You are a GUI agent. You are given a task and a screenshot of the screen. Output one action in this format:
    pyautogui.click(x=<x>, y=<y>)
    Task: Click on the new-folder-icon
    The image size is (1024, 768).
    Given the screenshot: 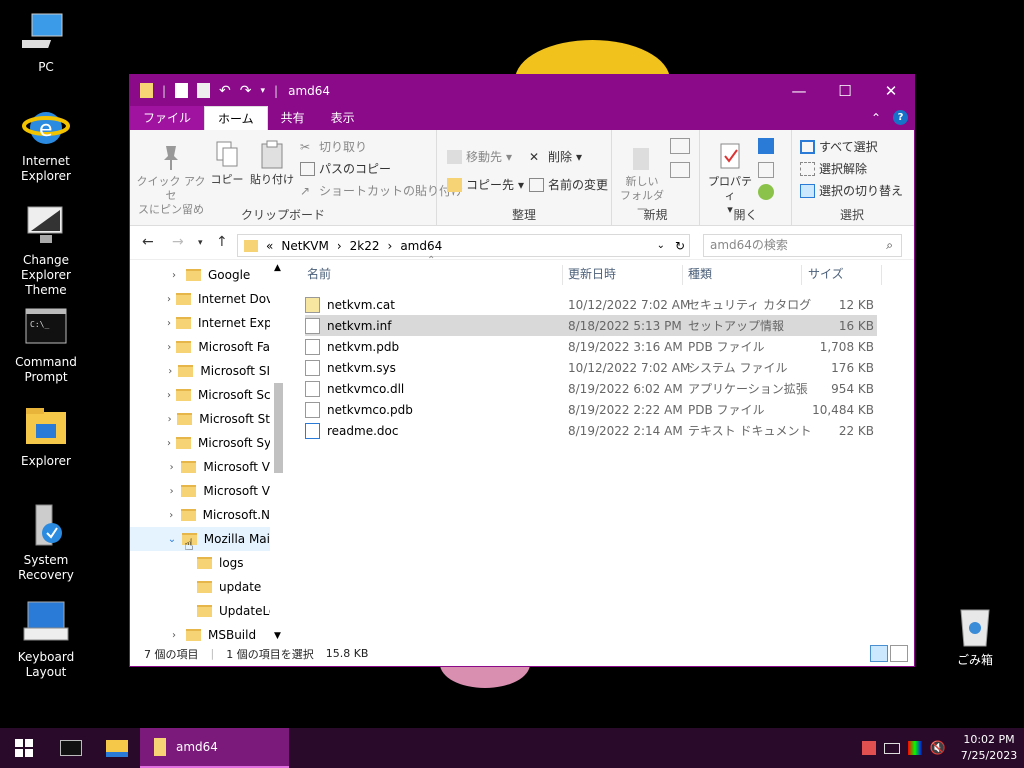 What is the action you would take?
    pyautogui.click(x=204, y=90)
    